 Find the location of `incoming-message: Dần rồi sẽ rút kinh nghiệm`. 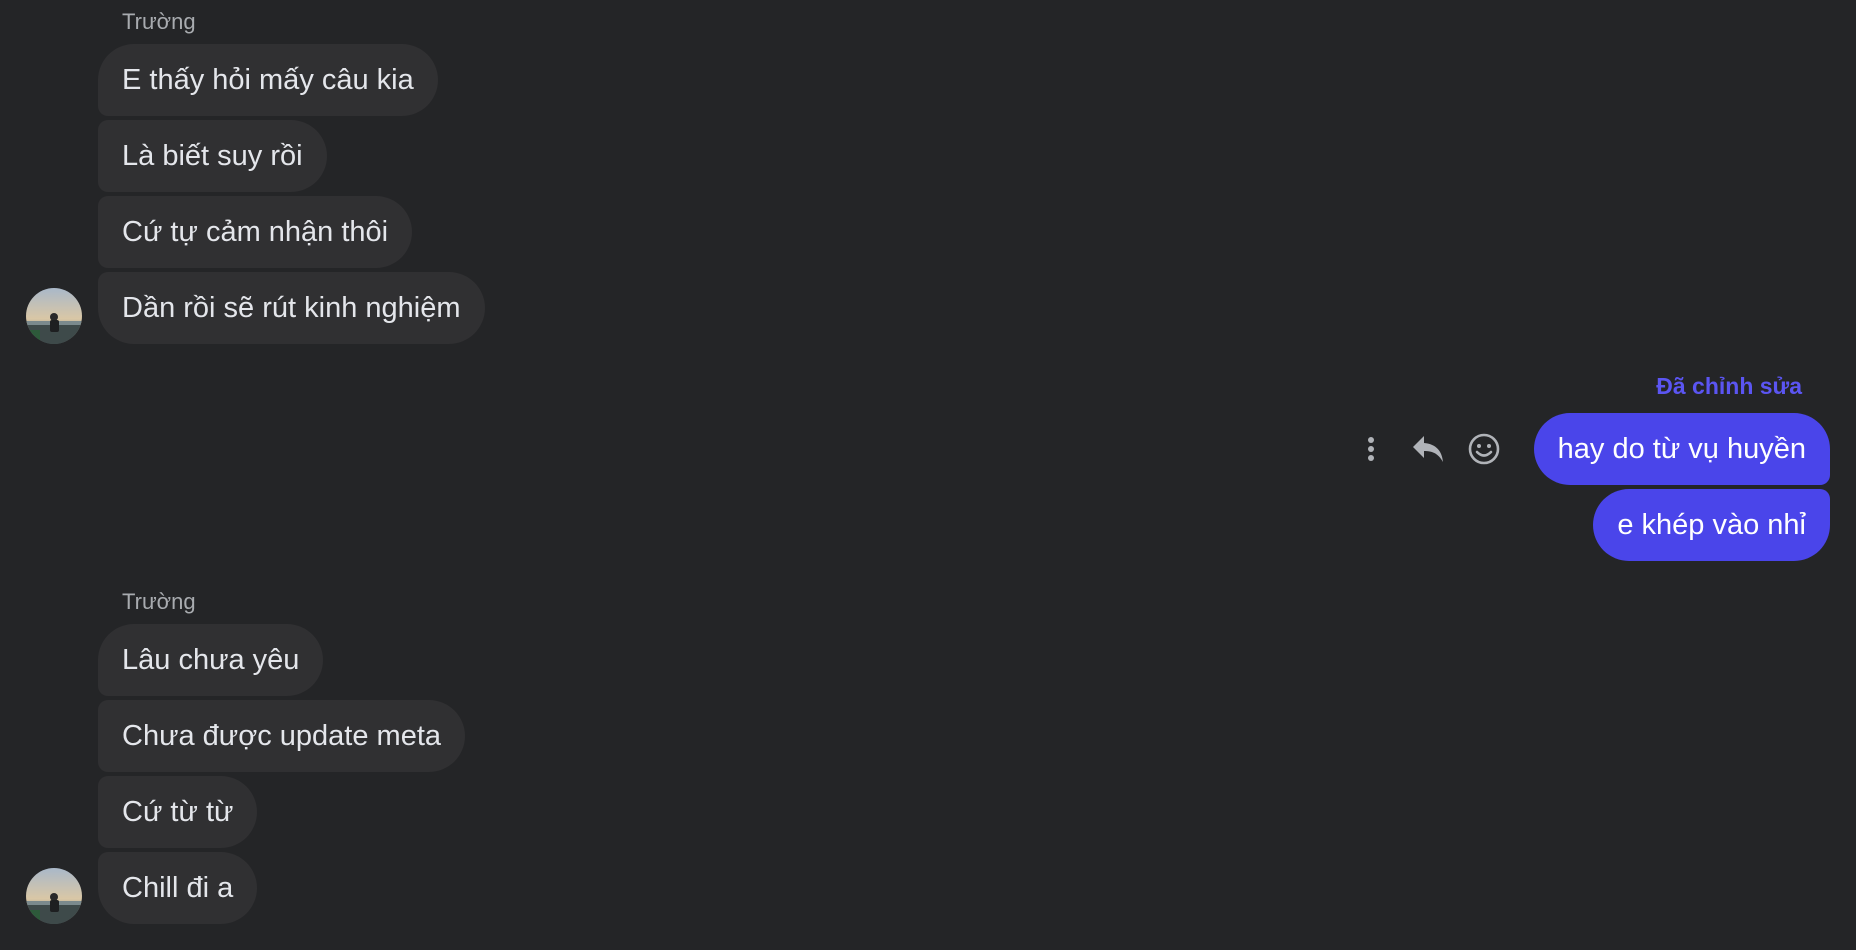

incoming-message: Dần rồi sẽ rút kinh nghiệm is located at coordinates (291, 308).